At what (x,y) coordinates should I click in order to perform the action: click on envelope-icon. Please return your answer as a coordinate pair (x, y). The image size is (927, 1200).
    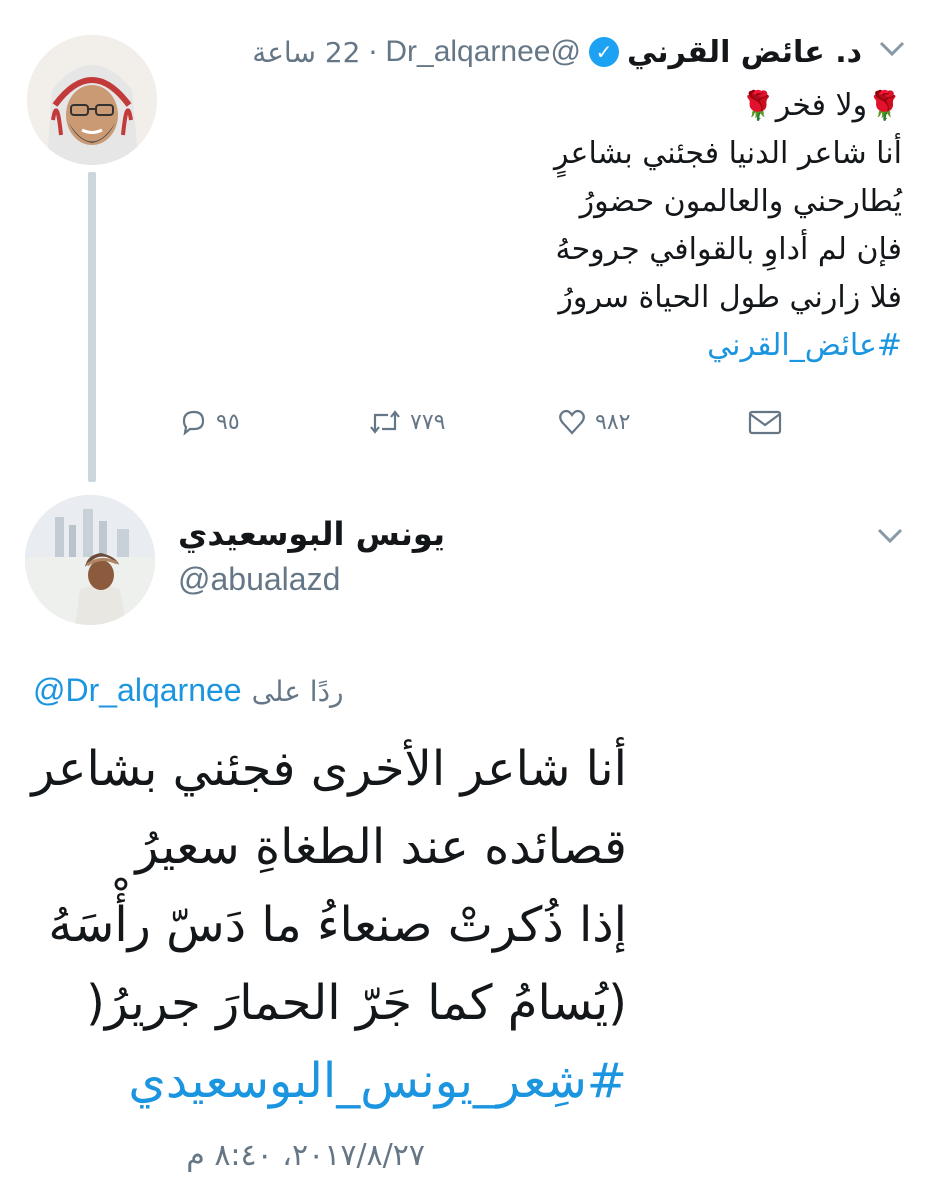
    Looking at the image, I should click on (765, 422).